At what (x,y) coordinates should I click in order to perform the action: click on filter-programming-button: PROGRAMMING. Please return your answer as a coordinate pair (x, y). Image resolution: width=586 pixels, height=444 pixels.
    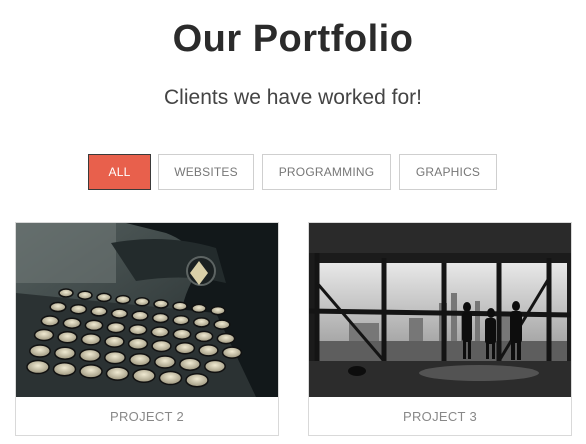
    Looking at the image, I should click on (326, 172).